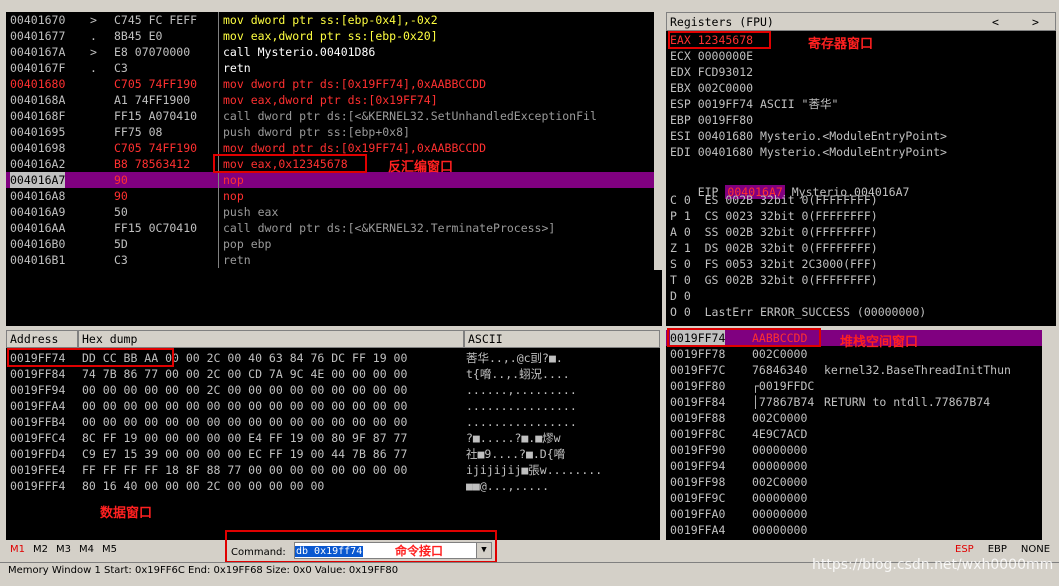  I want to click on register-line: ESI 00401680 Mysterio.<ModuleEntryPoint>, so click(808, 136).